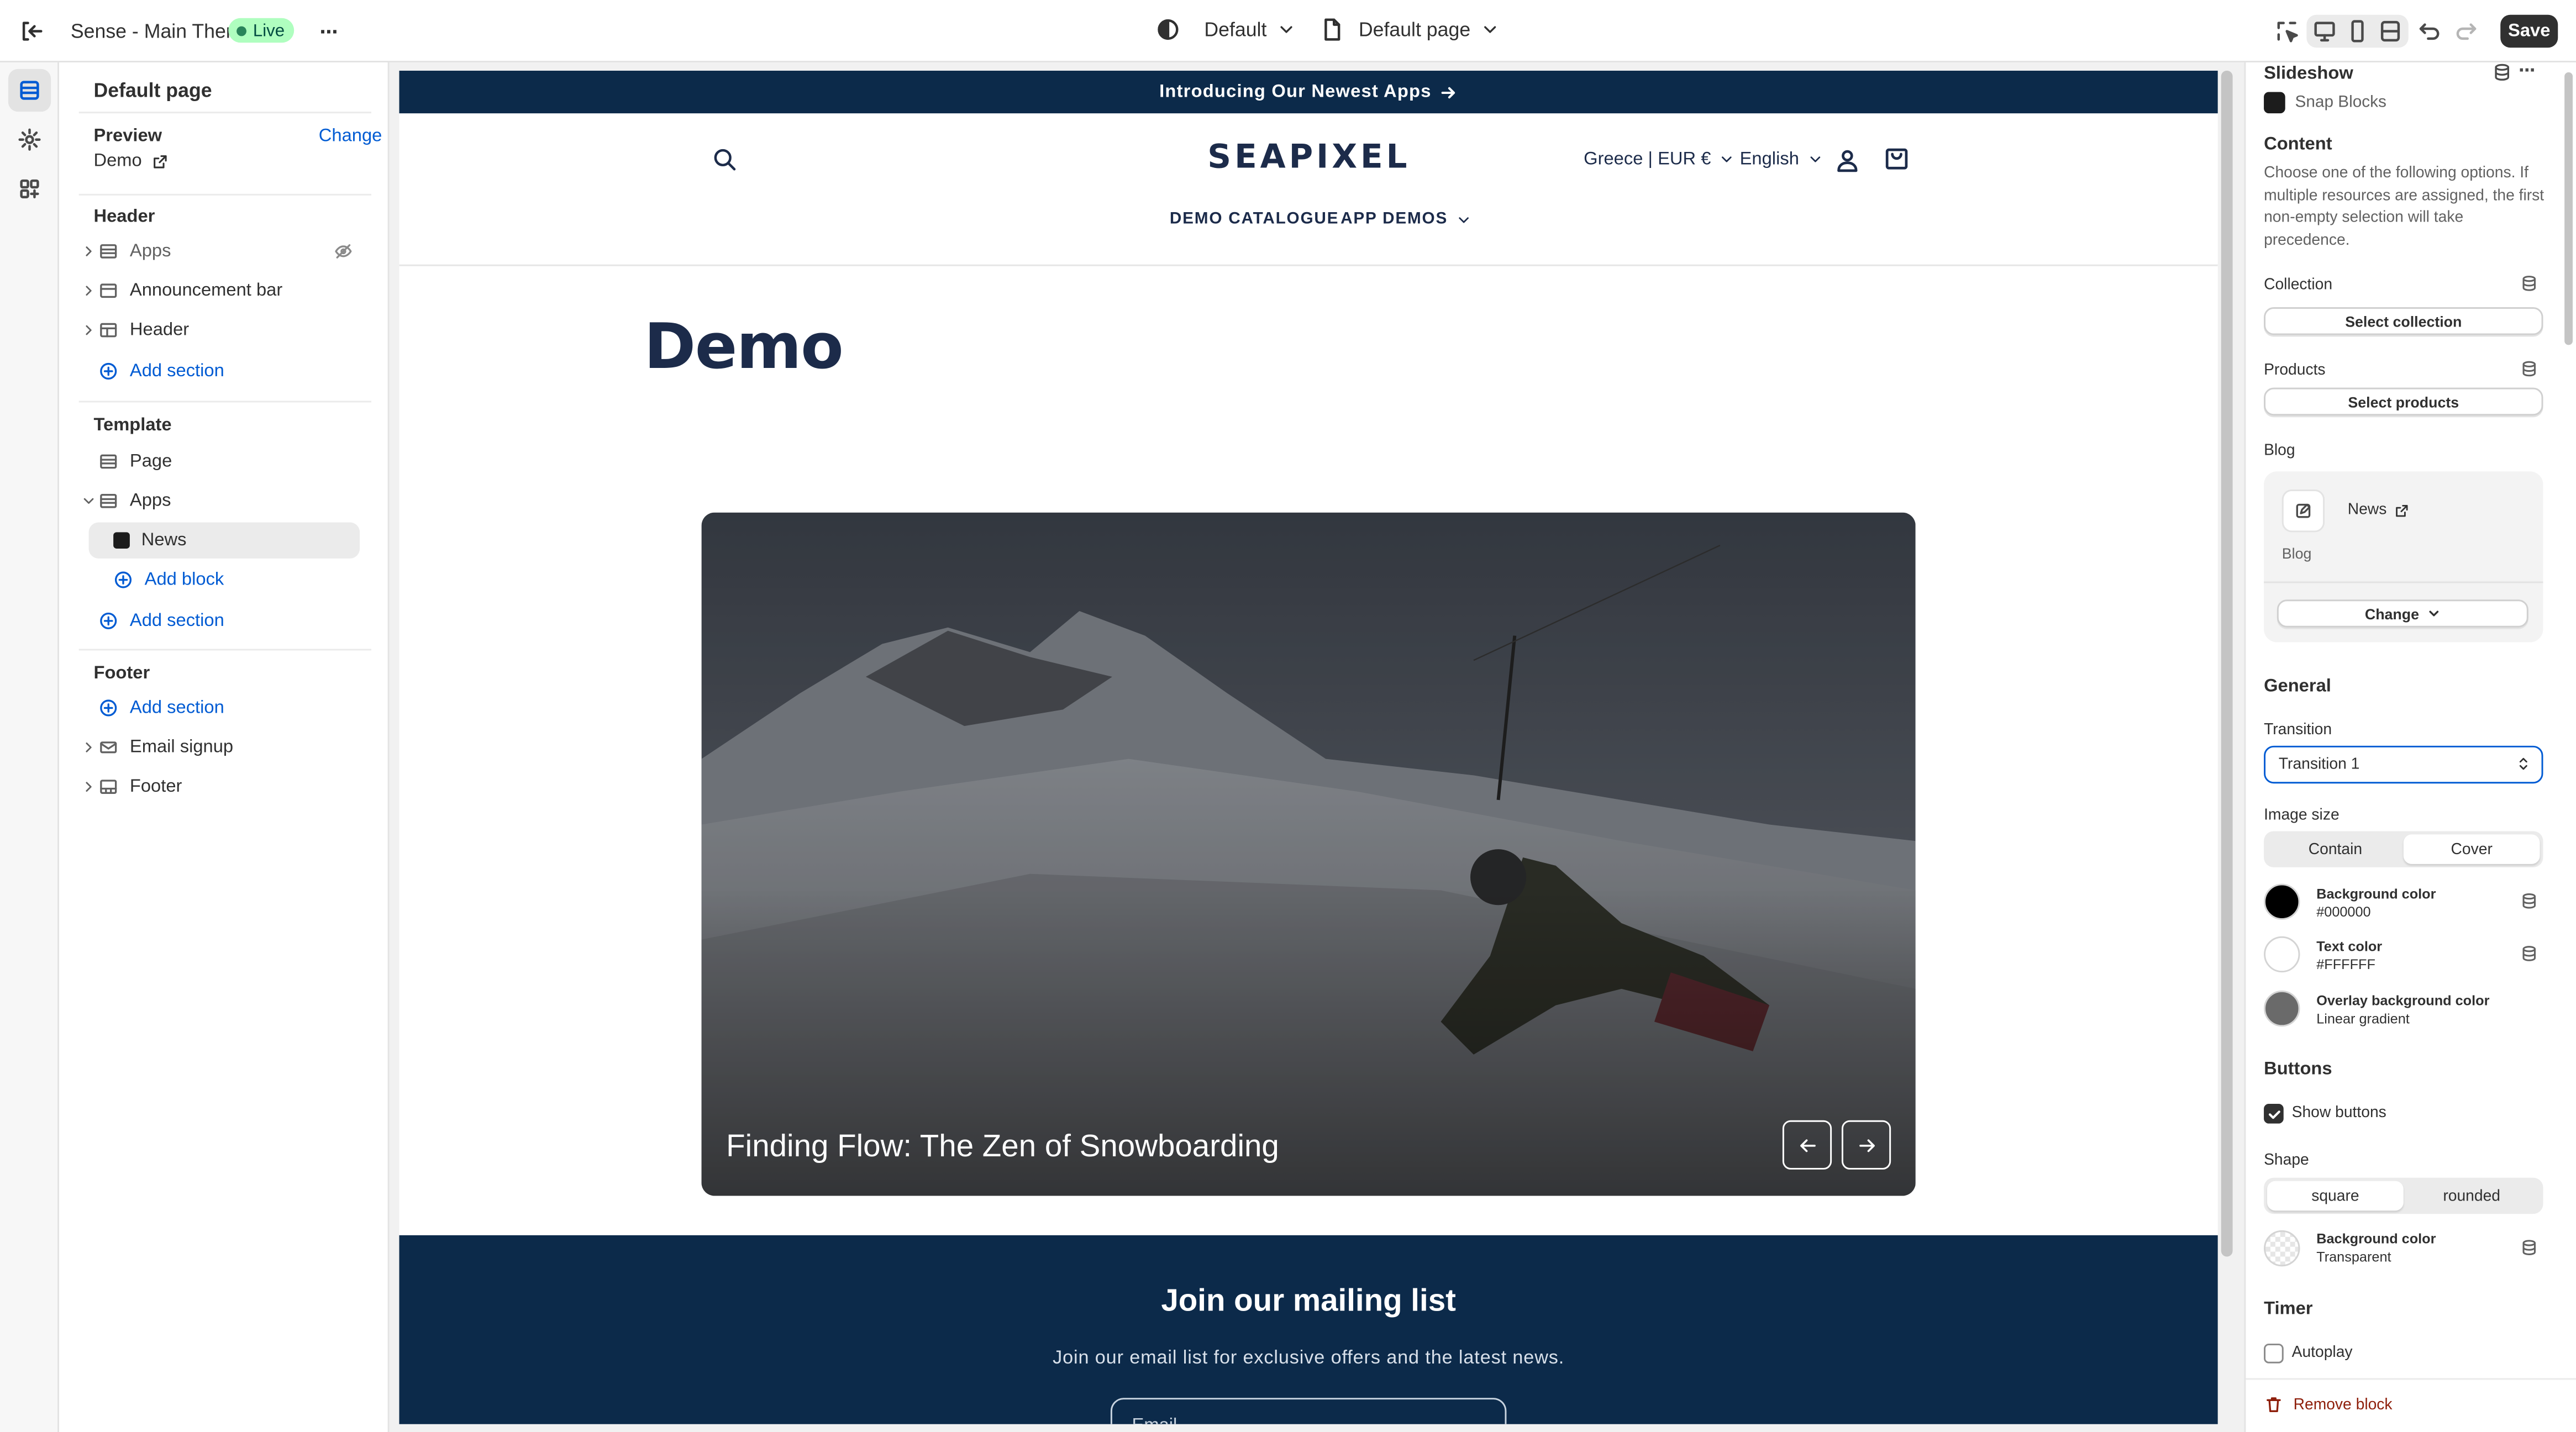 Image resolution: width=2576 pixels, height=1432 pixels. What do you see at coordinates (2402, 614) in the screenshot?
I see `blog-change-button: Change` at bounding box center [2402, 614].